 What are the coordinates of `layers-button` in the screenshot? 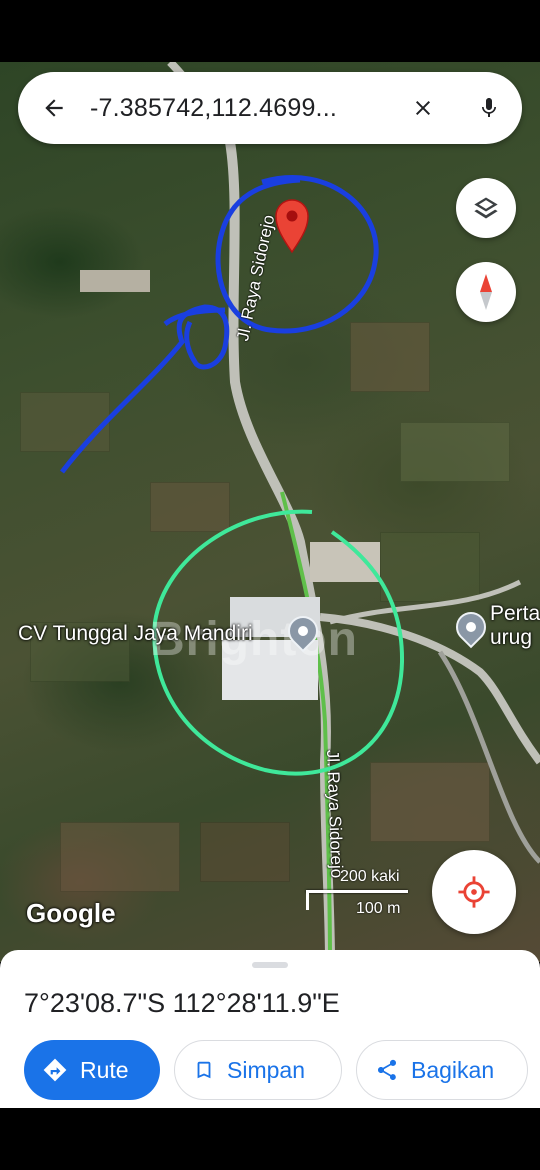 It's located at (486, 208).